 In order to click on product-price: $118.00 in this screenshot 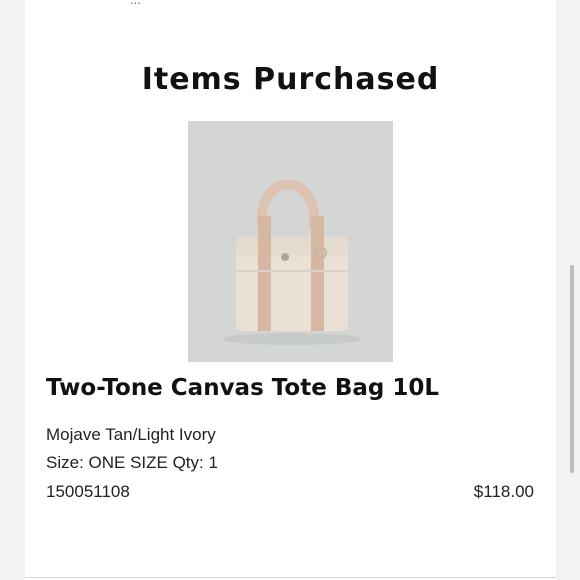, I will do `click(503, 491)`.